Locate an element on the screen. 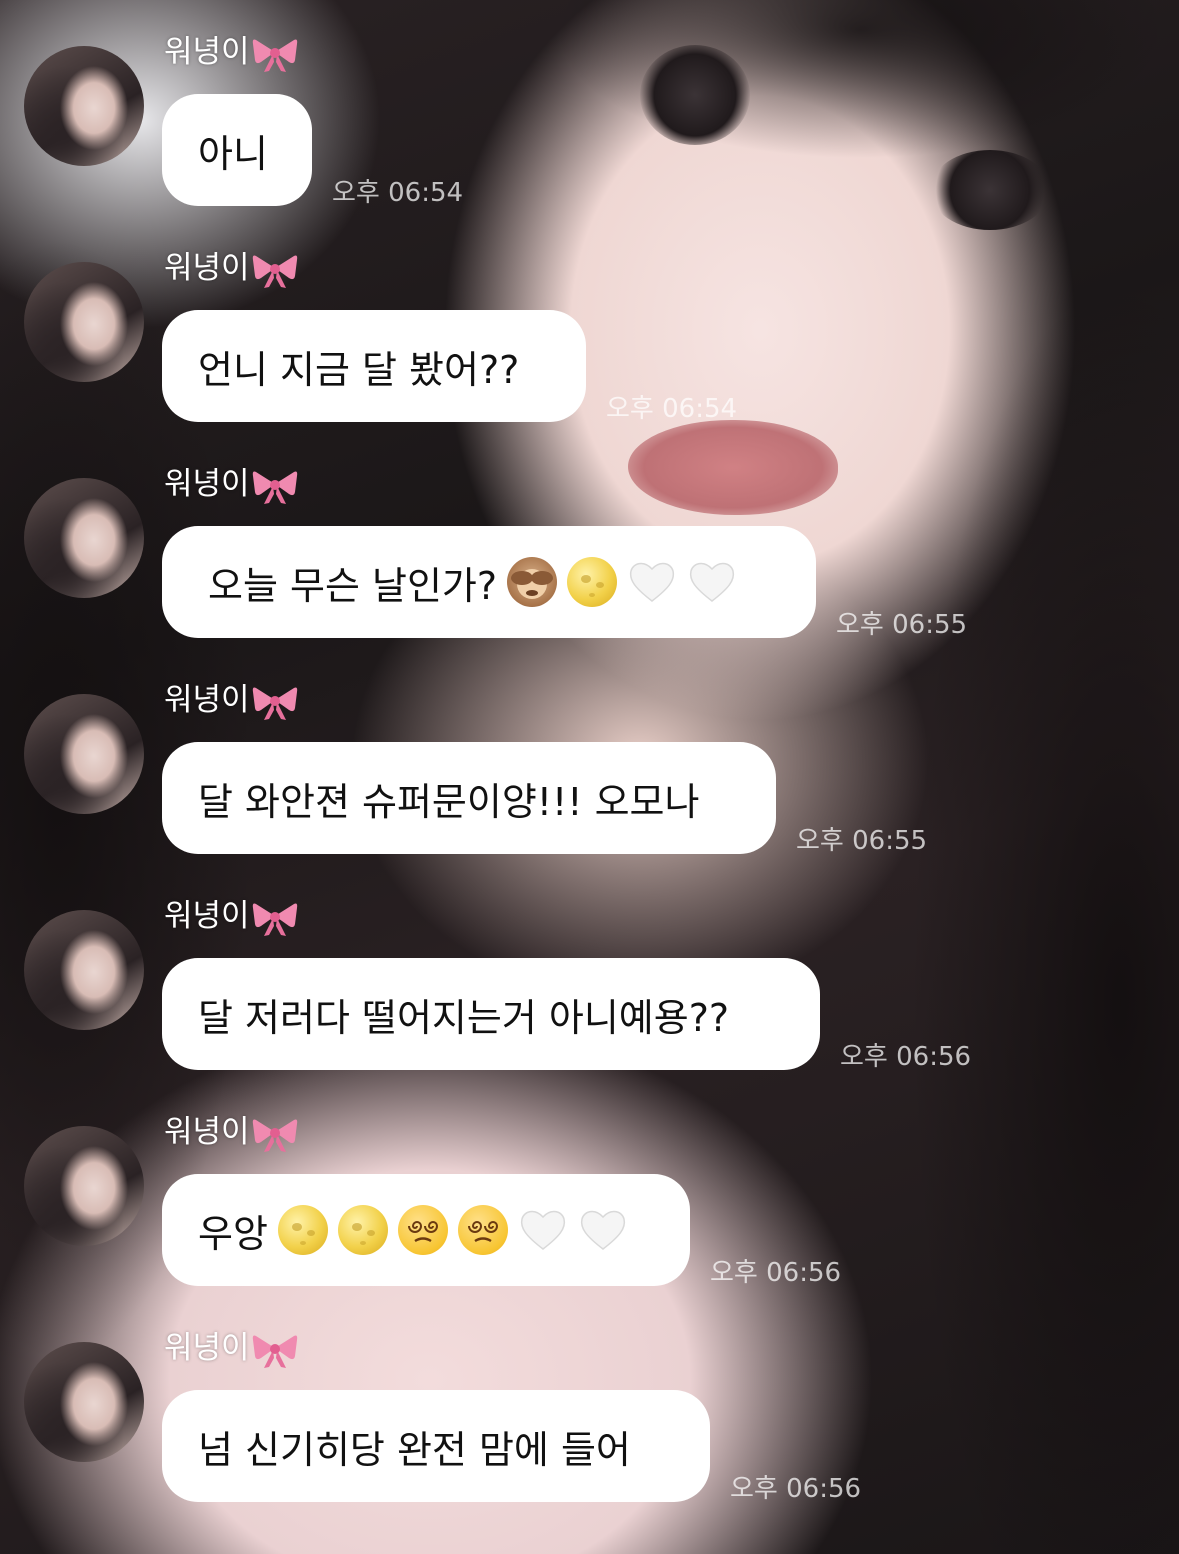  message-row: 워녕이 넘 신기히당 완전 맘에 들어 오후 06:56 is located at coordinates (589, 1404).